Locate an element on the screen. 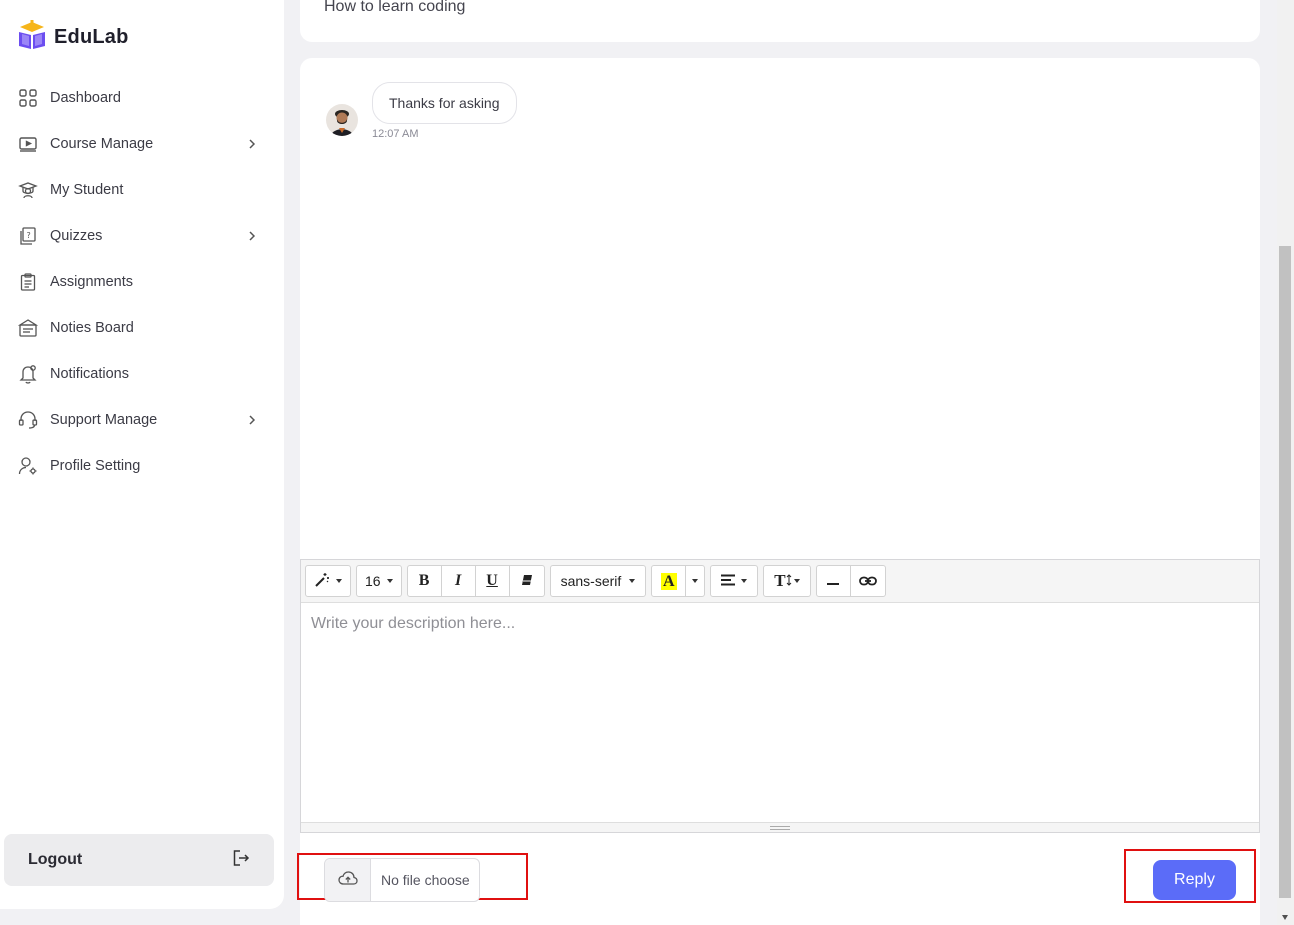 This screenshot has height=925, width=1294. clipboard-icon is located at coordinates (28, 282).